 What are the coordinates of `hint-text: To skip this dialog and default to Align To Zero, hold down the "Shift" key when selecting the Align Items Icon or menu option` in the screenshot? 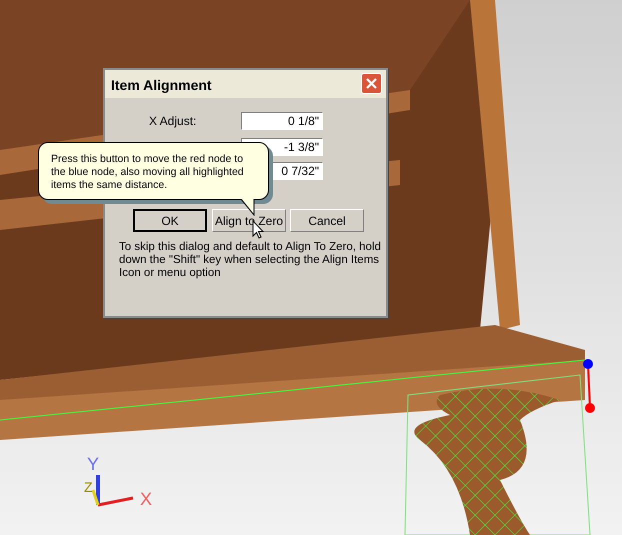 It's located at (250, 260).